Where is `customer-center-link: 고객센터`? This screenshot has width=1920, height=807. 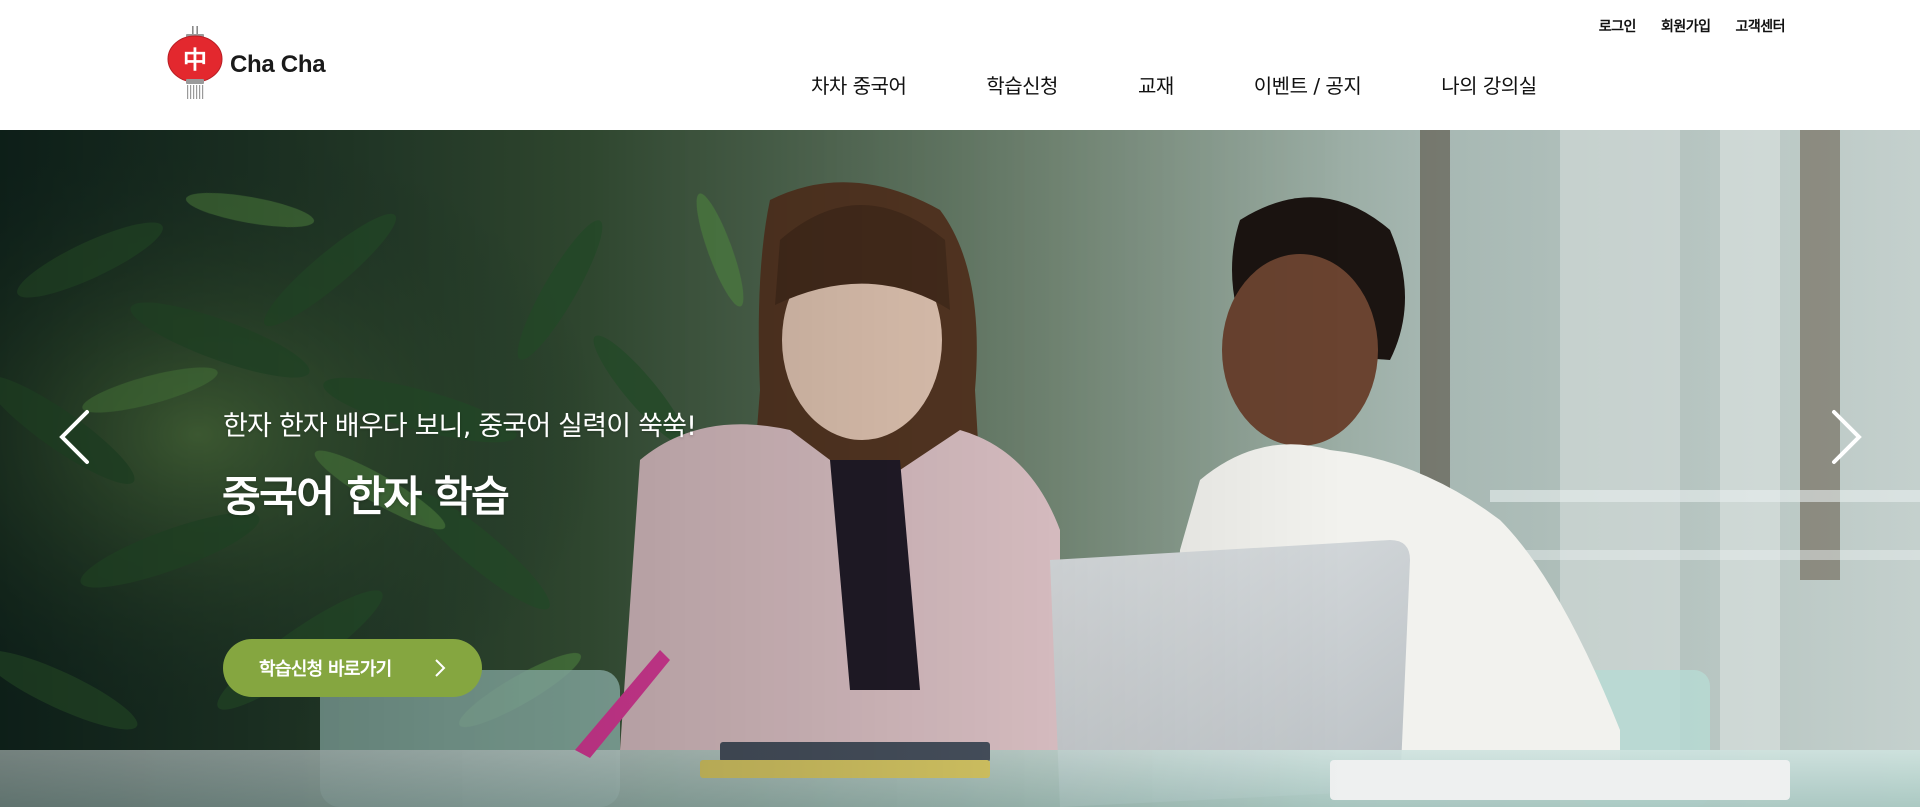
customer-center-link: 고객센터 is located at coordinates (1760, 26).